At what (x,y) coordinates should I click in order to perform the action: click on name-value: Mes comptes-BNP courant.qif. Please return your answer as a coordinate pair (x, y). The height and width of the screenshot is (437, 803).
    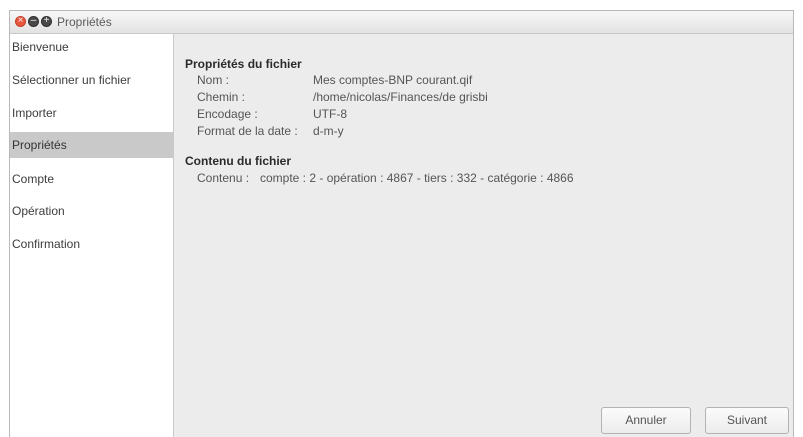
    Looking at the image, I should click on (393, 80).